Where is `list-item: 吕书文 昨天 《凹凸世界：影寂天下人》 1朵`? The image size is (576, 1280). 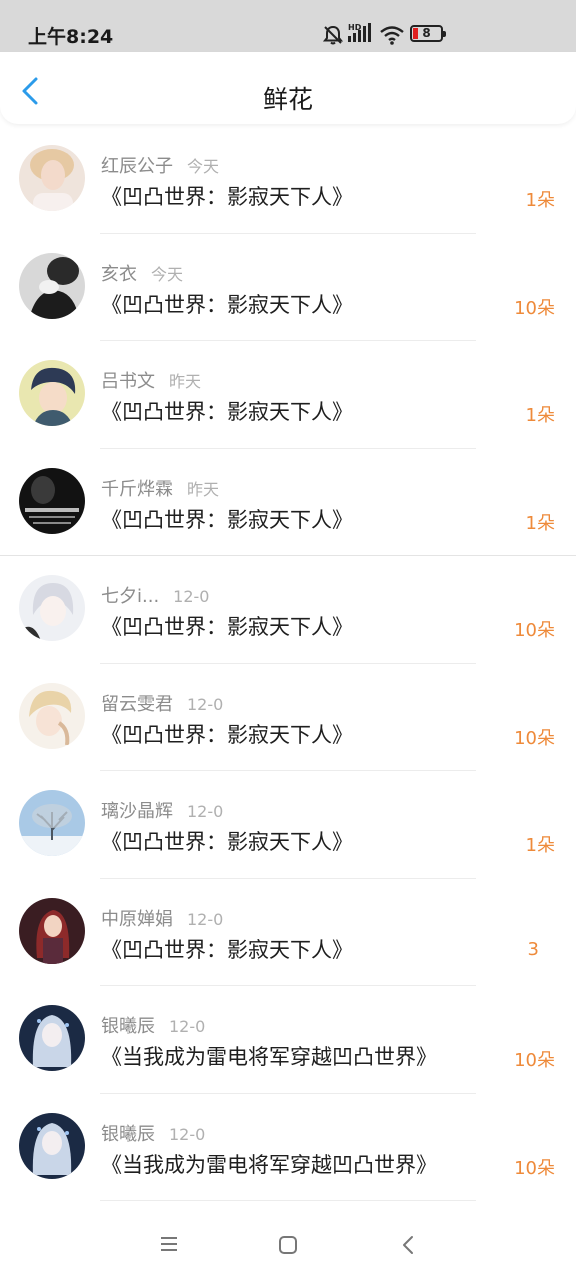 list-item: 吕书文 昨天 《凹凸世界：影寂天下人》 1朵 is located at coordinates (288, 395).